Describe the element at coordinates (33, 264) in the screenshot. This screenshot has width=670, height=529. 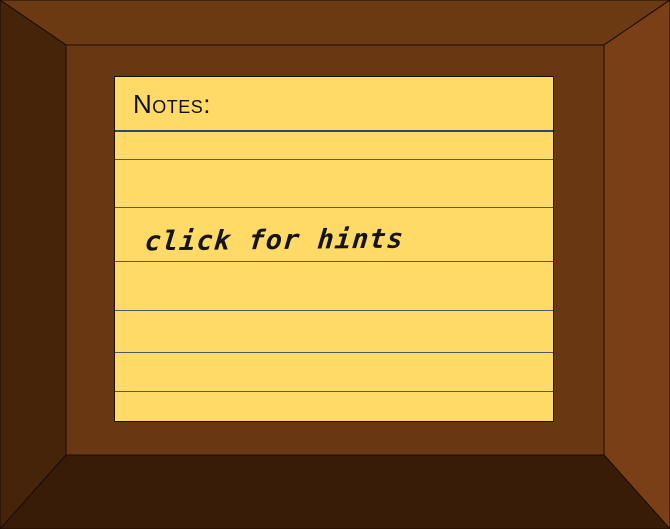
I see `frame-left-bevel` at that location.